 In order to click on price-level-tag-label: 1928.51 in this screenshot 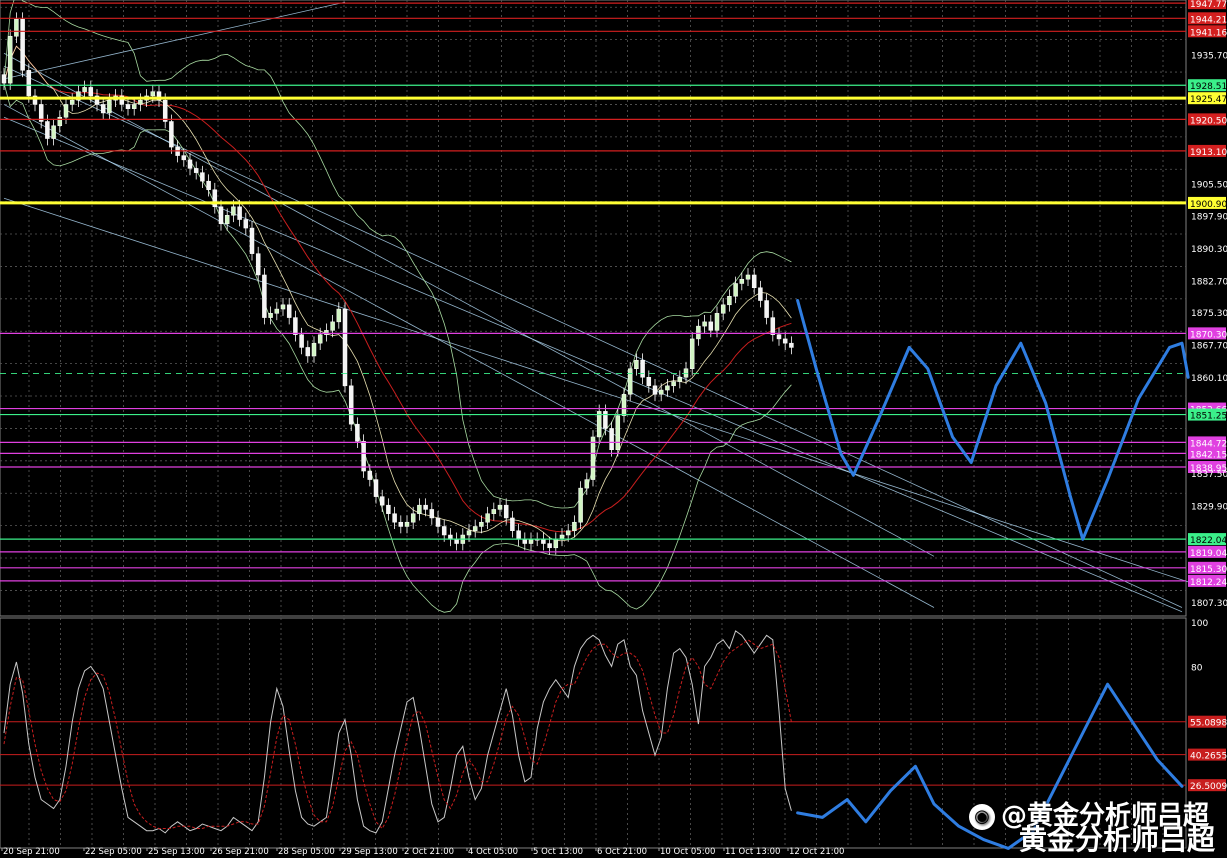, I will do `click(1208, 87)`.